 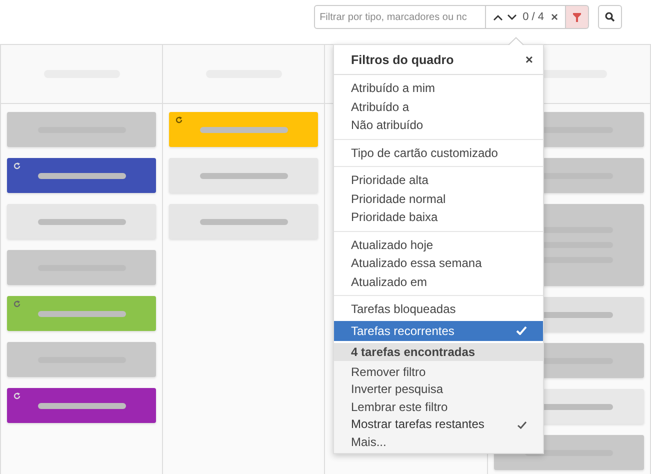 What do you see at coordinates (511, 17) in the screenshot?
I see `chevron-down-icon` at bounding box center [511, 17].